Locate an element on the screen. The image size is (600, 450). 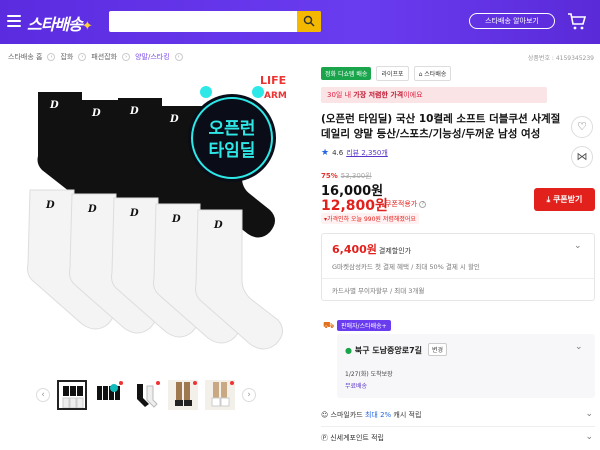
search-icon is located at coordinates (309, 21).